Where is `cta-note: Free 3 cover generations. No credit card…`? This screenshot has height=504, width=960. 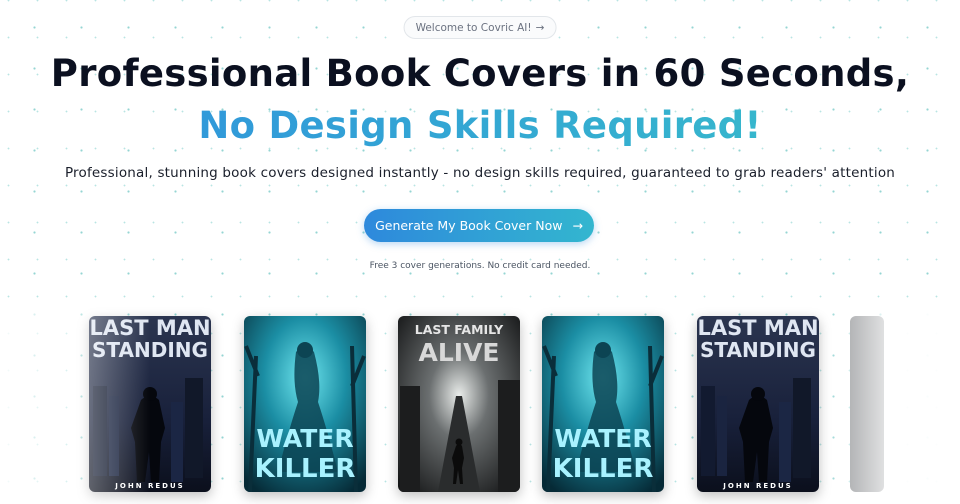
cta-note: Free 3 cover generations. No credit card… is located at coordinates (480, 266).